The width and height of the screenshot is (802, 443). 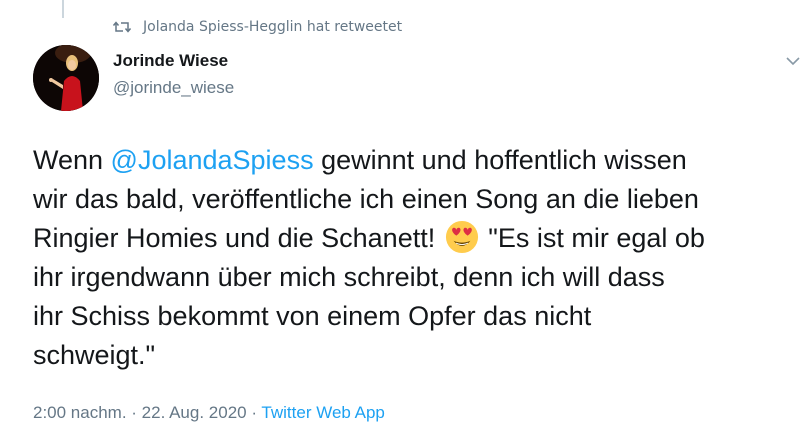 I want to click on tweet-time: 2:00 nachm., so click(x=80, y=412).